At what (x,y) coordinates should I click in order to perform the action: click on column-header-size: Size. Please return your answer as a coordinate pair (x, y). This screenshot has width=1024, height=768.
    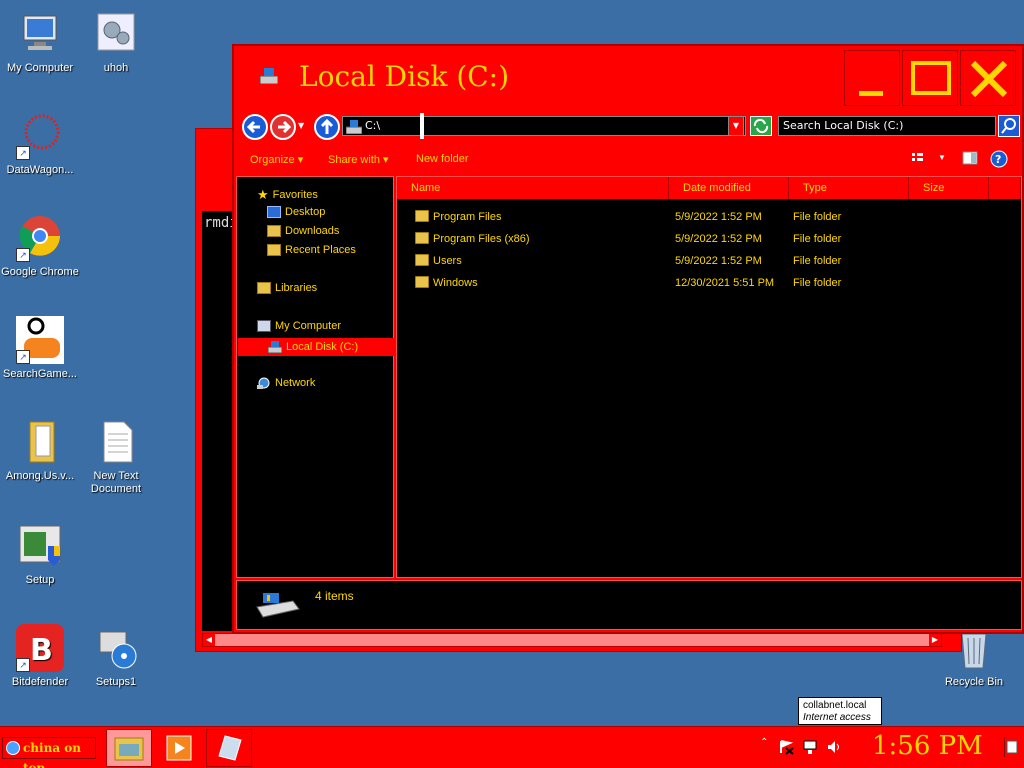
    Looking at the image, I should click on (949, 188).